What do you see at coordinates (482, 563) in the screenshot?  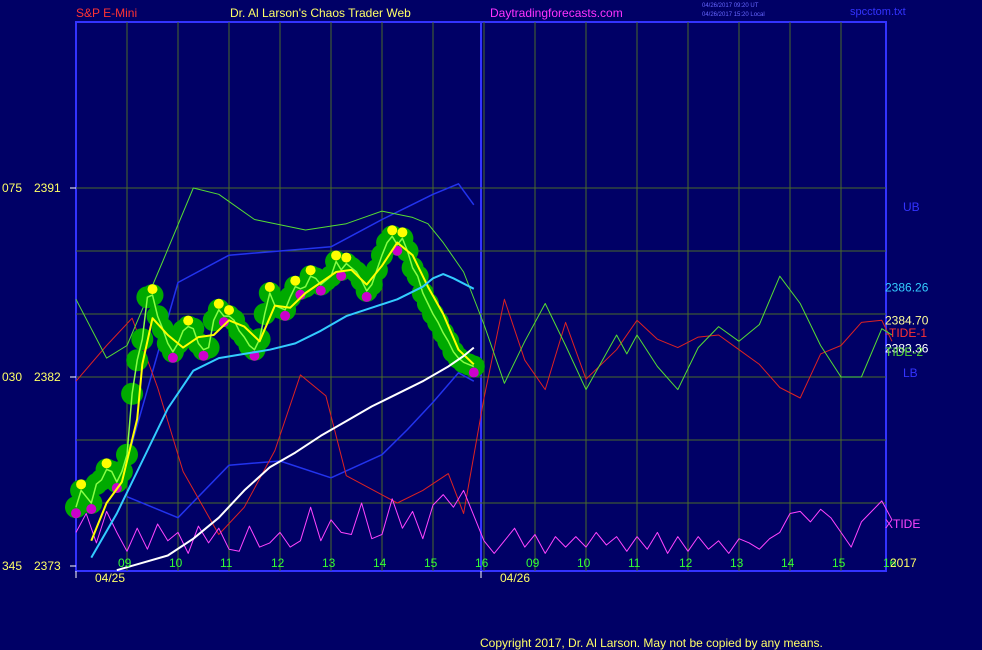 I see `x-tick-label-day1: 16` at bounding box center [482, 563].